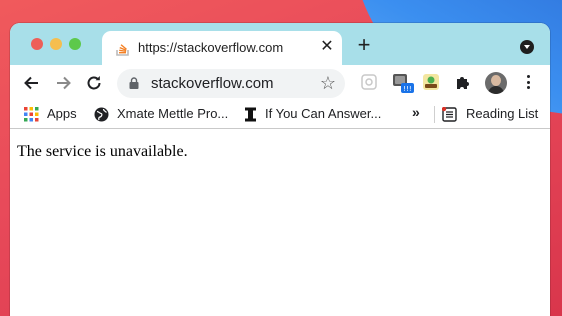  I want to click on close-tab-icon: ✕, so click(327, 47).